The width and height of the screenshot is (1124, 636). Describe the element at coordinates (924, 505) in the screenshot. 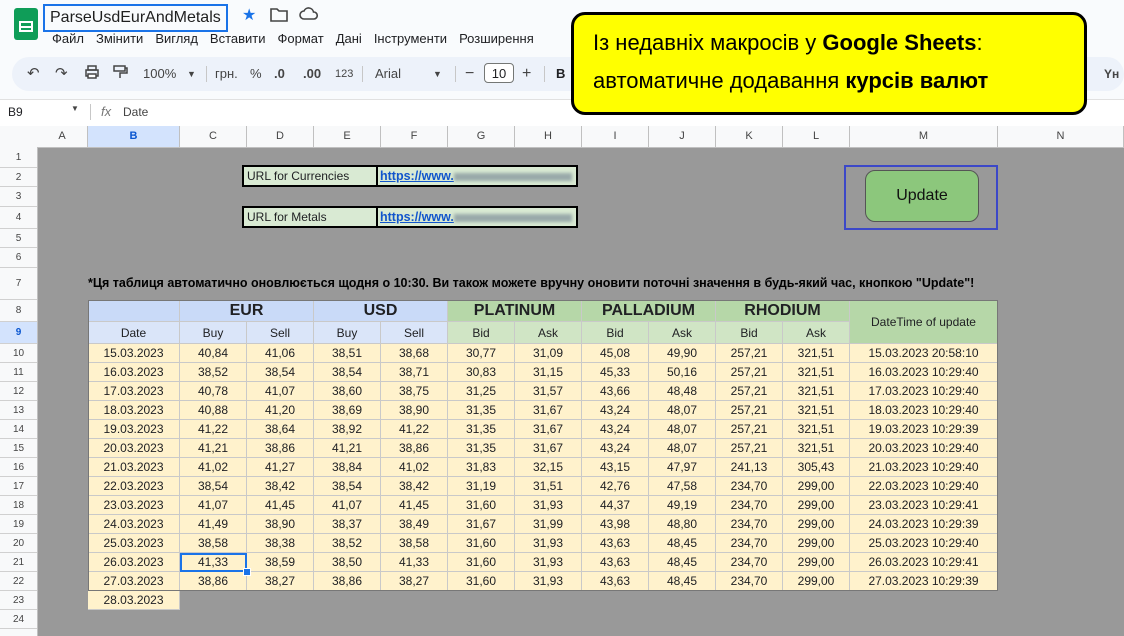

I see `table-cell: 23.03.2023 10:29:41` at that location.